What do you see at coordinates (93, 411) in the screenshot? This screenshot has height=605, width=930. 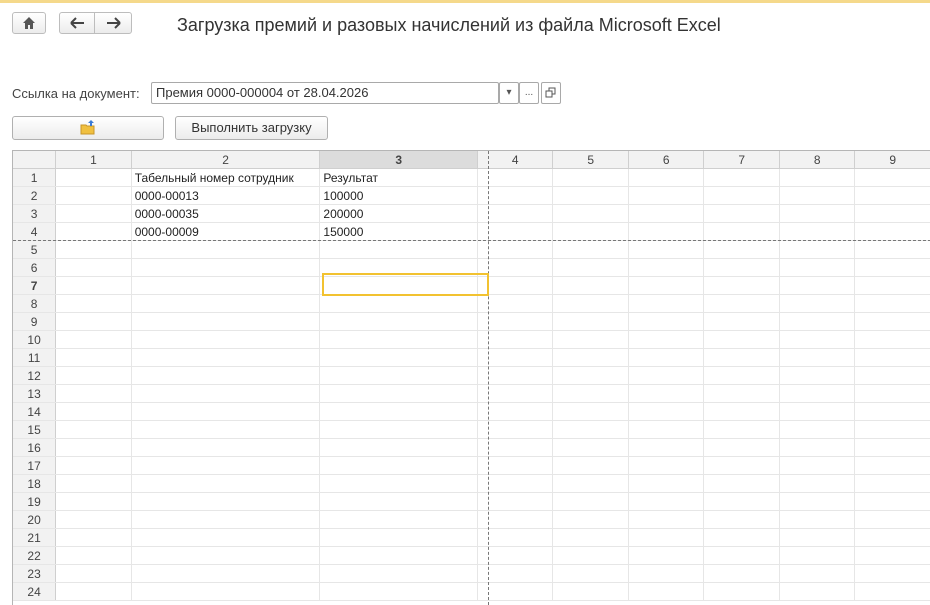 I see `cell-r14-c1` at bounding box center [93, 411].